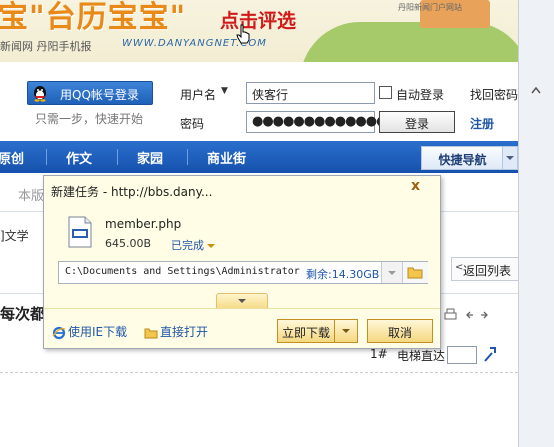  What do you see at coordinates (80, 232) in the screenshot?
I see `file-icon` at bounding box center [80, 232].